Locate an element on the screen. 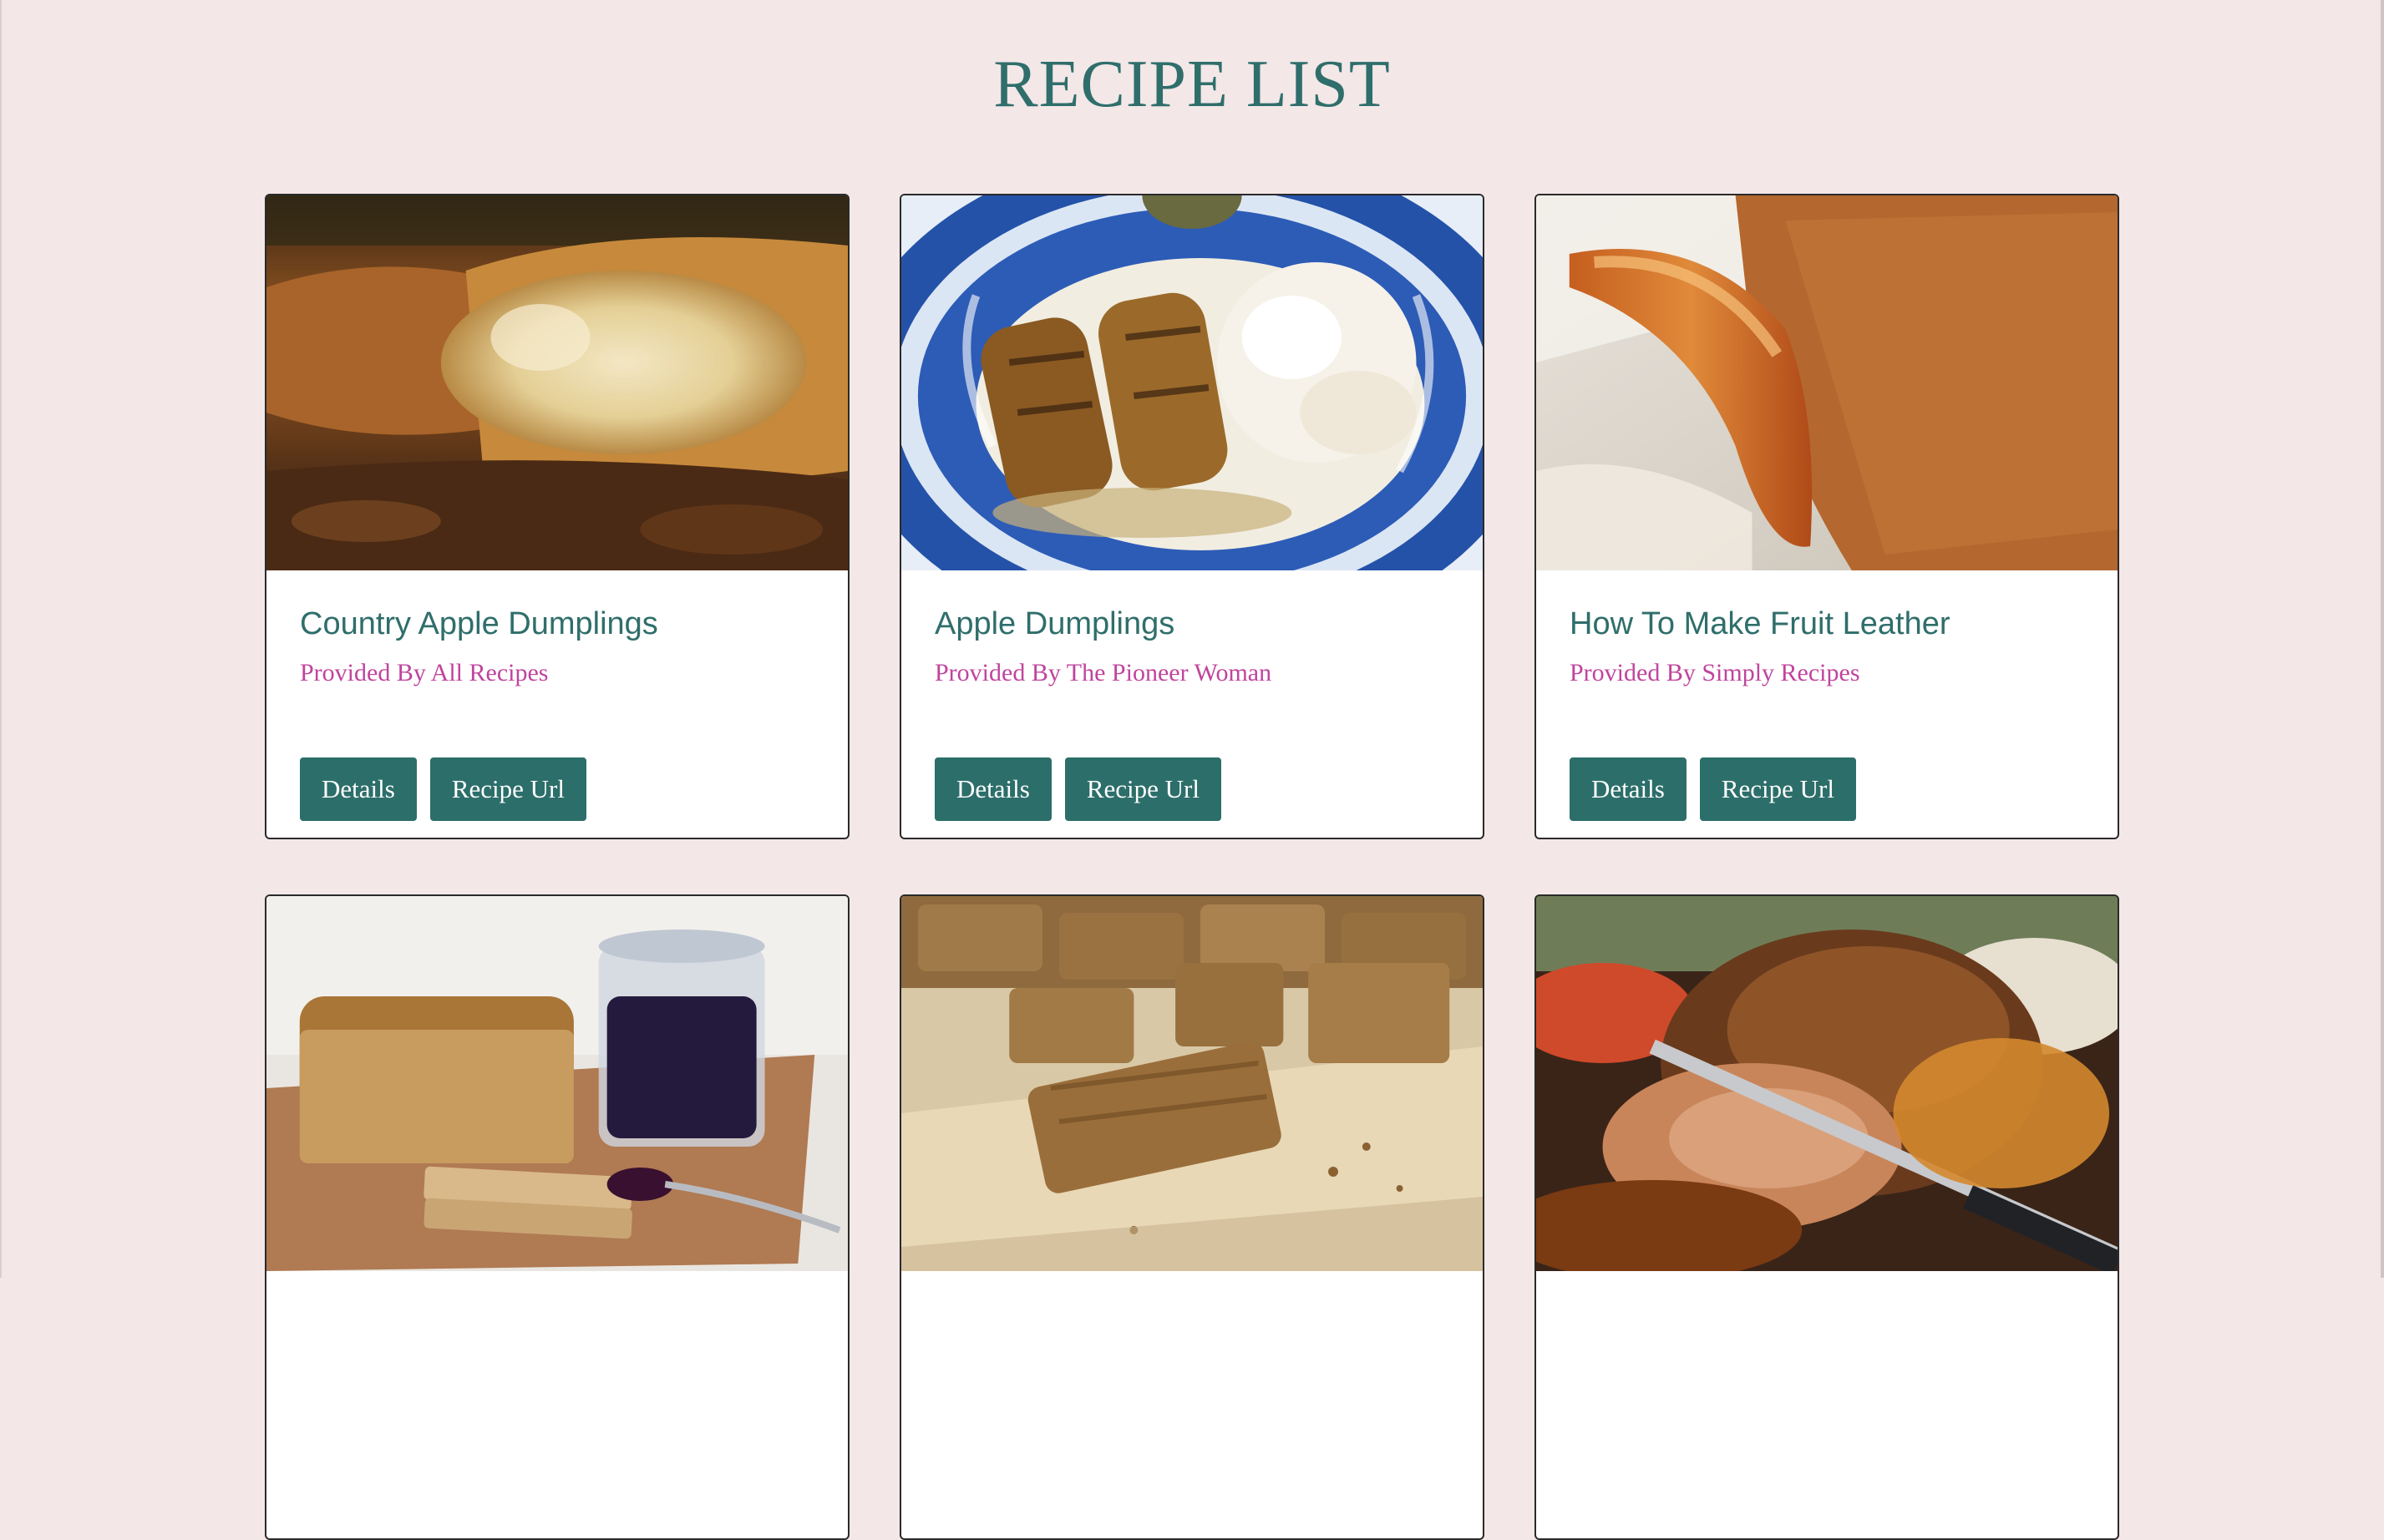 The width and height of the screenshot is (2384, 1540). recipe-provider: Provided By Simply Recipes is located at coordinates (1715, 672).